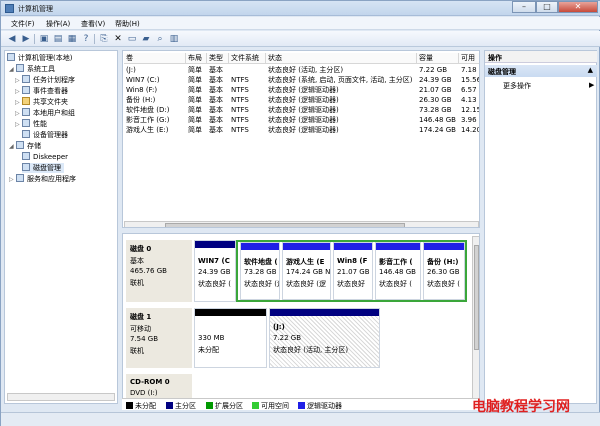 This screenshot has height=426, width=600. I want to click on partition-e: 游戏人生 (E 174.24 GB N 状态良好 (逻, so click(306, 271).